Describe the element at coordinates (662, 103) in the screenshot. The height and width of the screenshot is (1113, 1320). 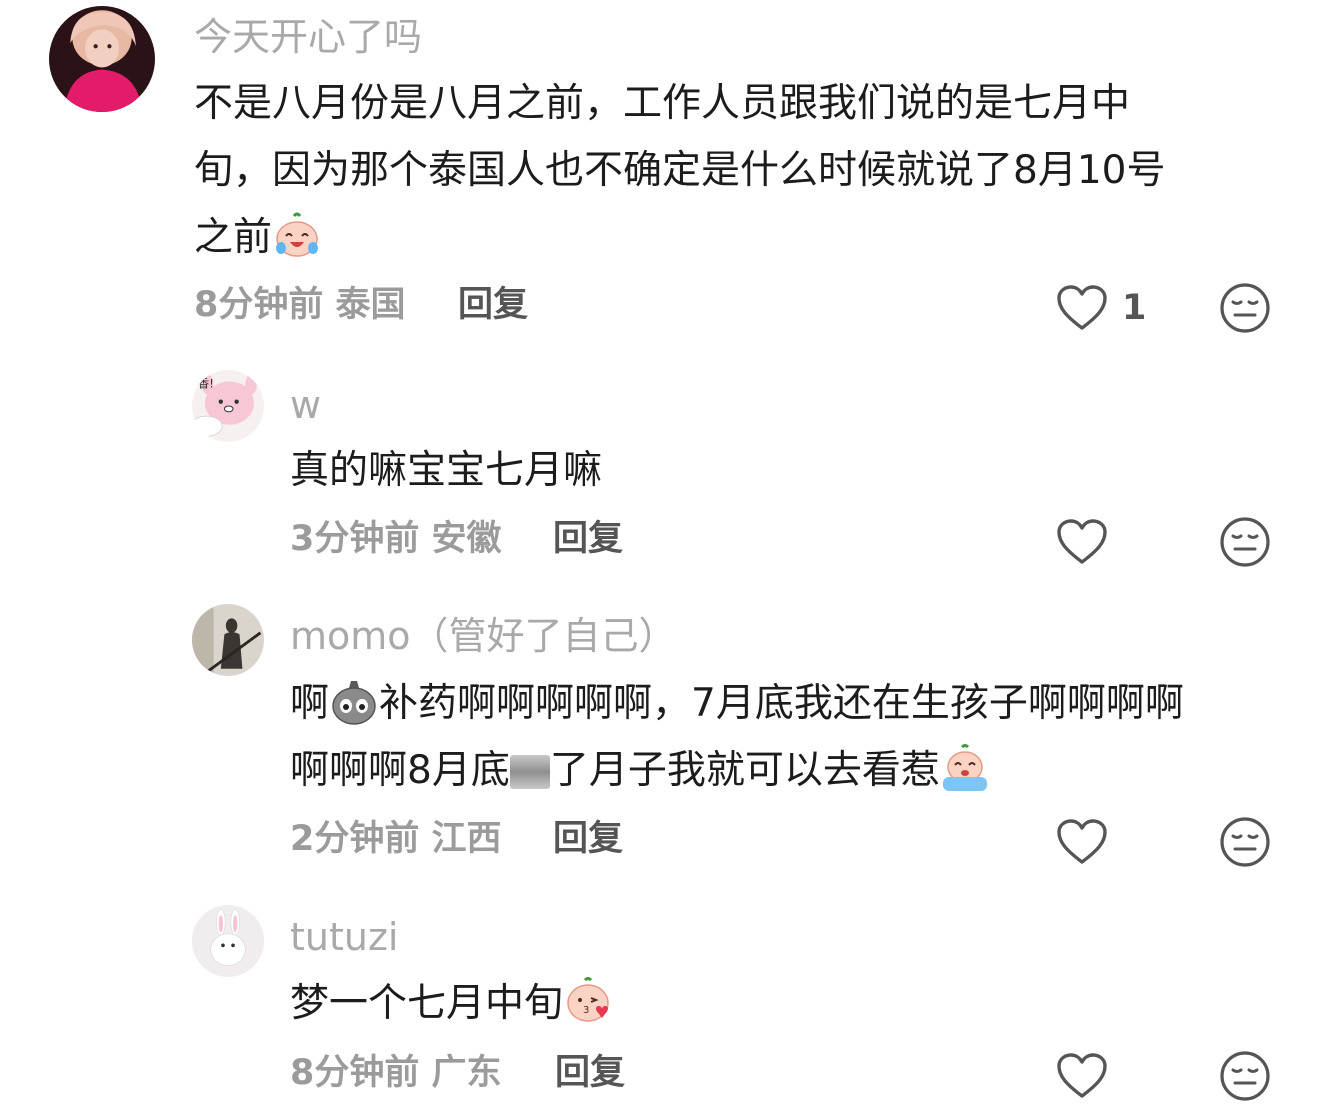
I see `comment-text-line: 不是八月份是八月之前，工作人员跟我们说的是七月中` at that location.